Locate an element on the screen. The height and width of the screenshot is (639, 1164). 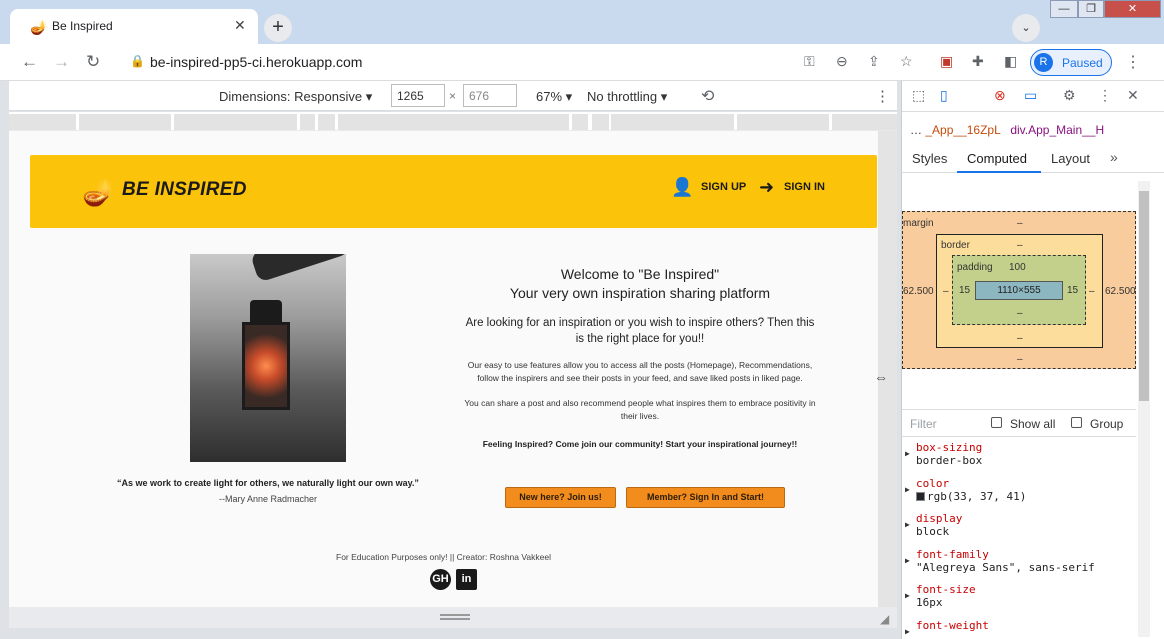
property-row: ▶ font-weight is located at coordinates (1019, 629).